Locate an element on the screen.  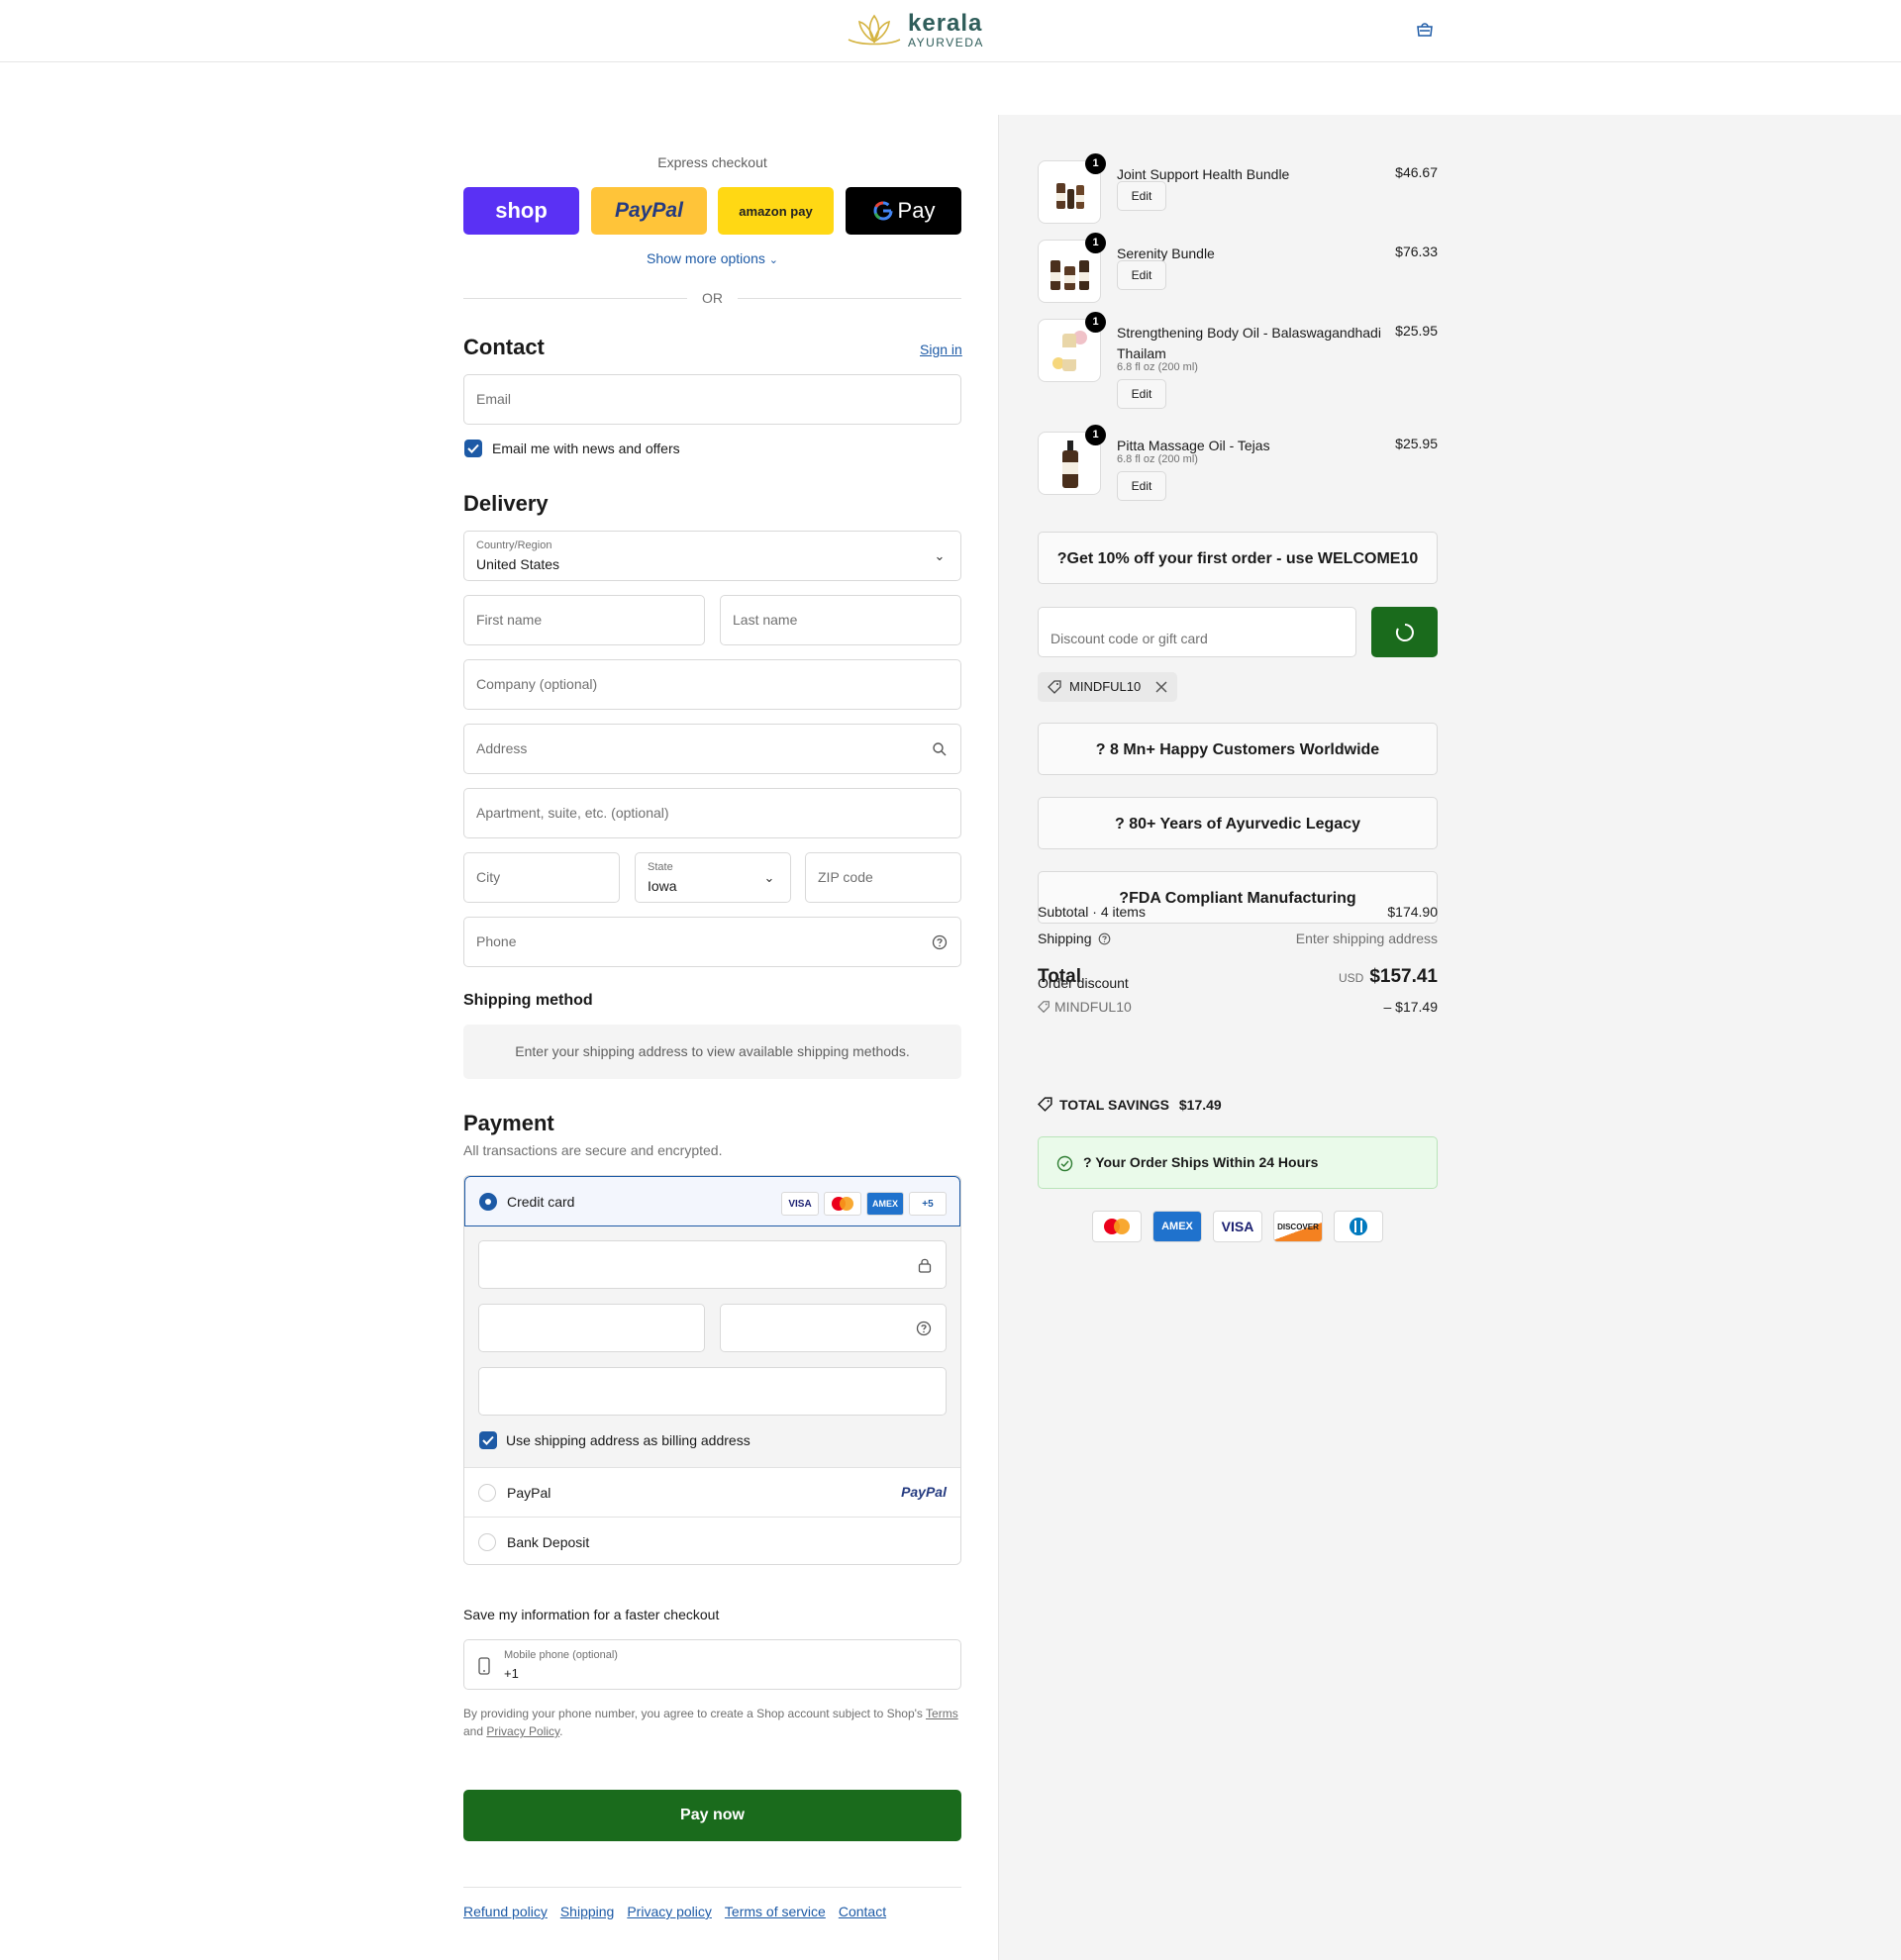
email-placeholder: Email is located at coordinates (494, 399).